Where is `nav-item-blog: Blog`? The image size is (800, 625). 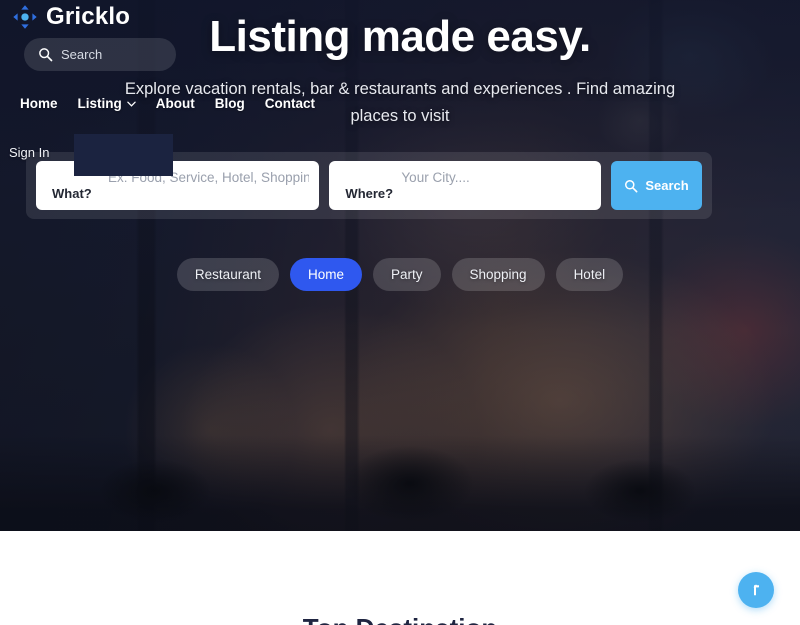 nav-item-blog: Blog is located at coordinates (230, 103).